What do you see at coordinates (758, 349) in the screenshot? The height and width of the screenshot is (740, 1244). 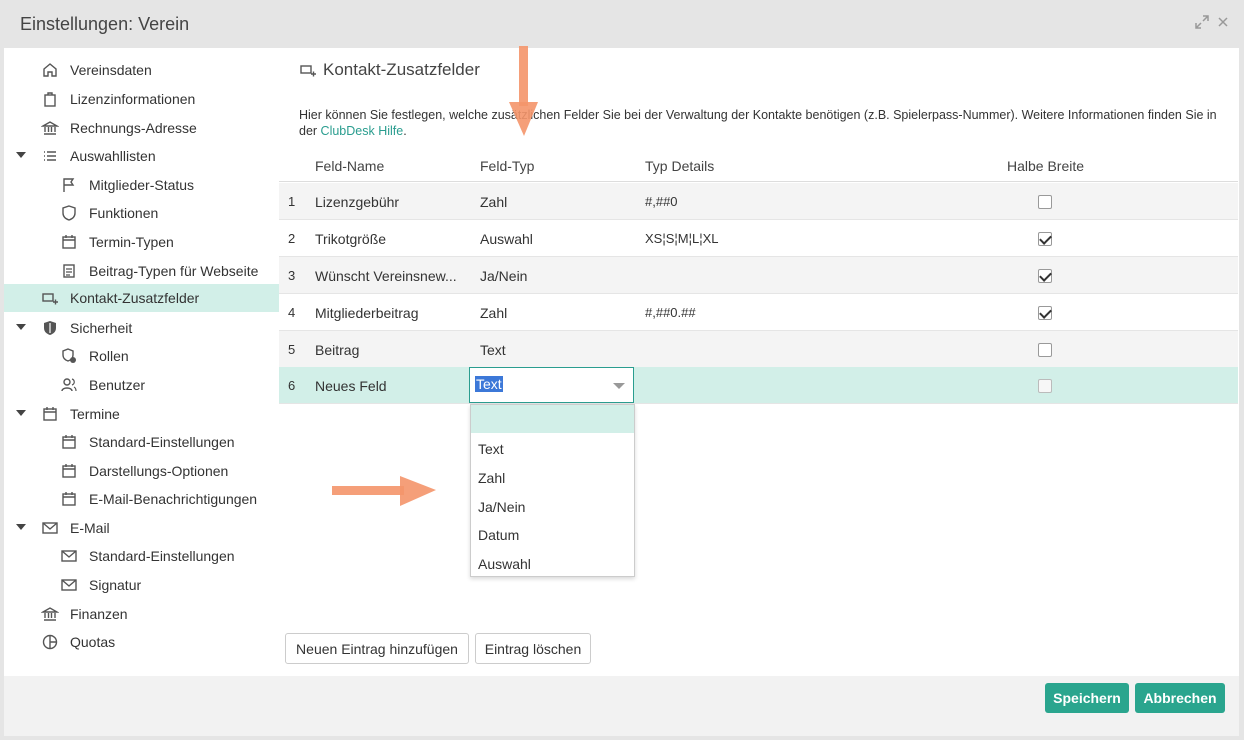 I see `table-row: 5 Beitrag Text` at bounding box center [758, 349].